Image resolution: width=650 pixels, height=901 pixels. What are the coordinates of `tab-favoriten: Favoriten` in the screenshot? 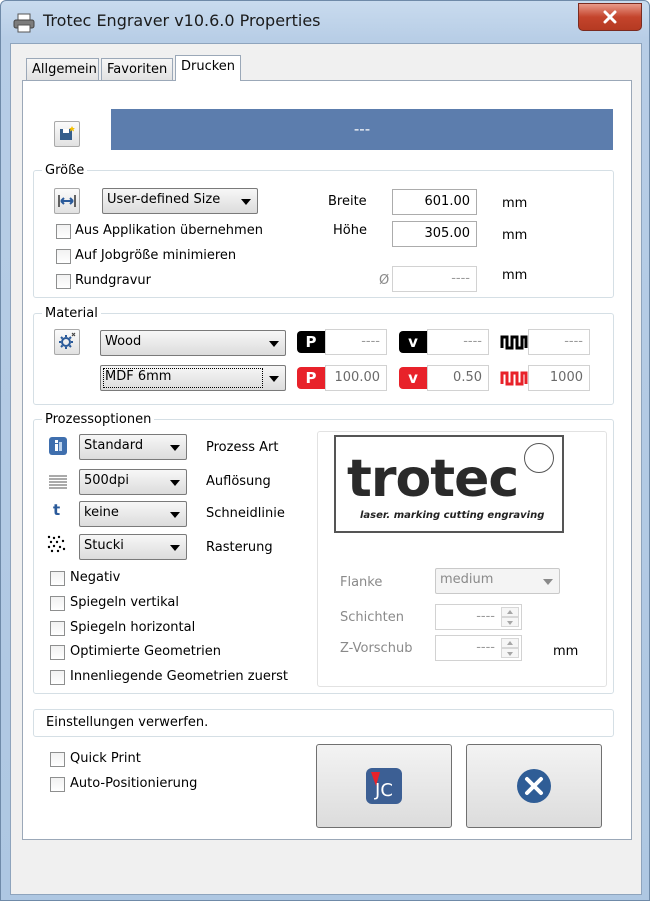 It's located at (137, 69).